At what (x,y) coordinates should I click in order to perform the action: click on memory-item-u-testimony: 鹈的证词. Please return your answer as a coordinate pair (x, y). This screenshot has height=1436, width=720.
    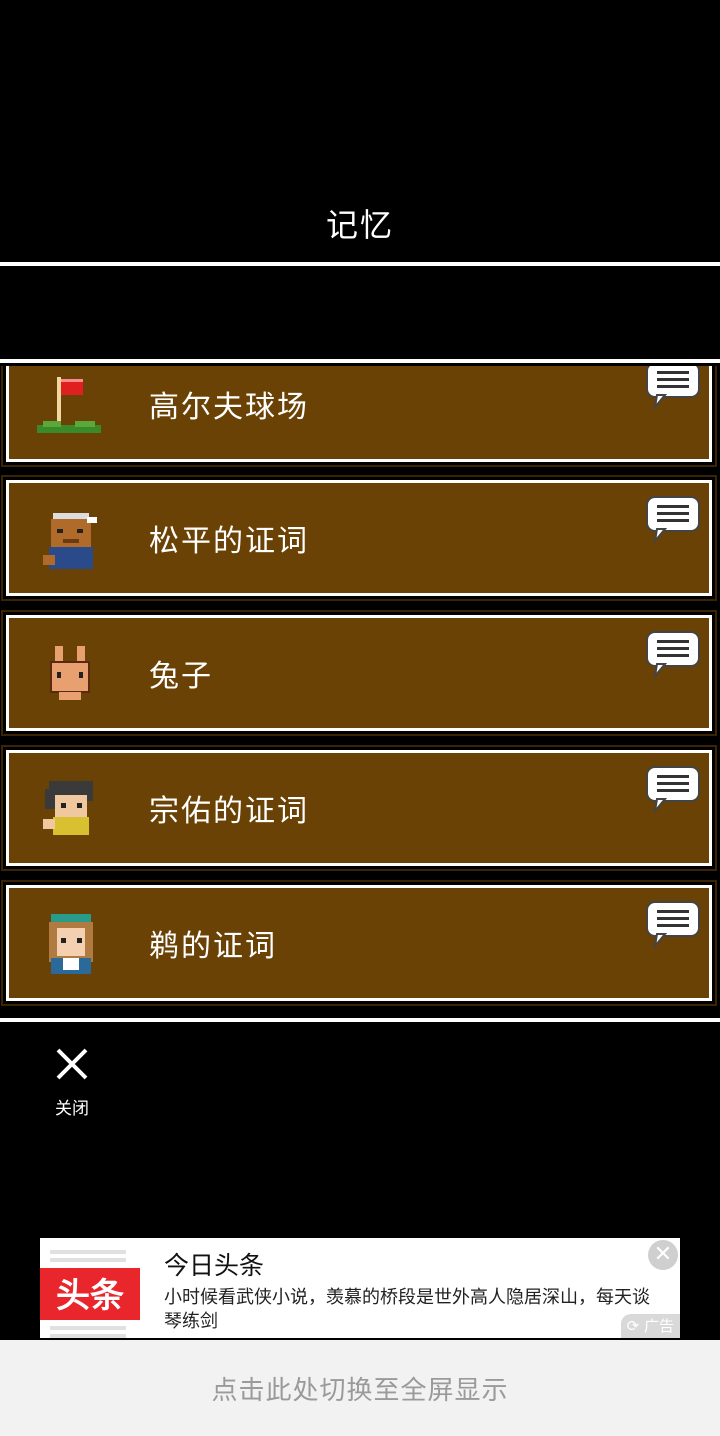
    Looking at the image, I should click on (359, 943).